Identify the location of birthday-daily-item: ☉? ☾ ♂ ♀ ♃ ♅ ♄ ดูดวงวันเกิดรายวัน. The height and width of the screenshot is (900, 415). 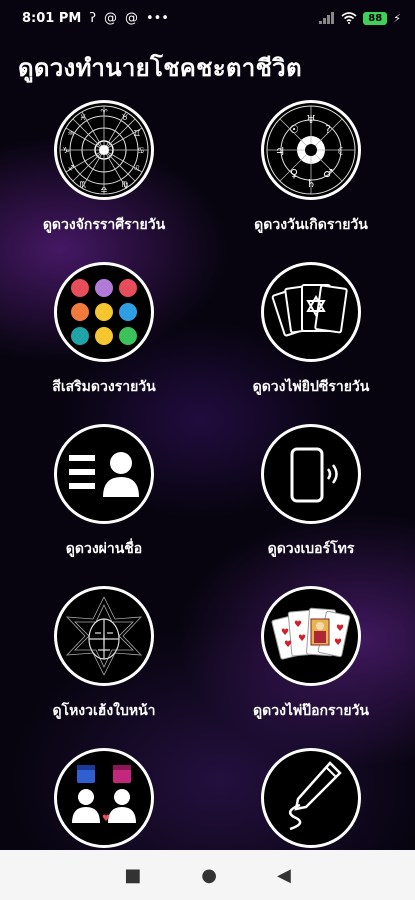
(311, 168).